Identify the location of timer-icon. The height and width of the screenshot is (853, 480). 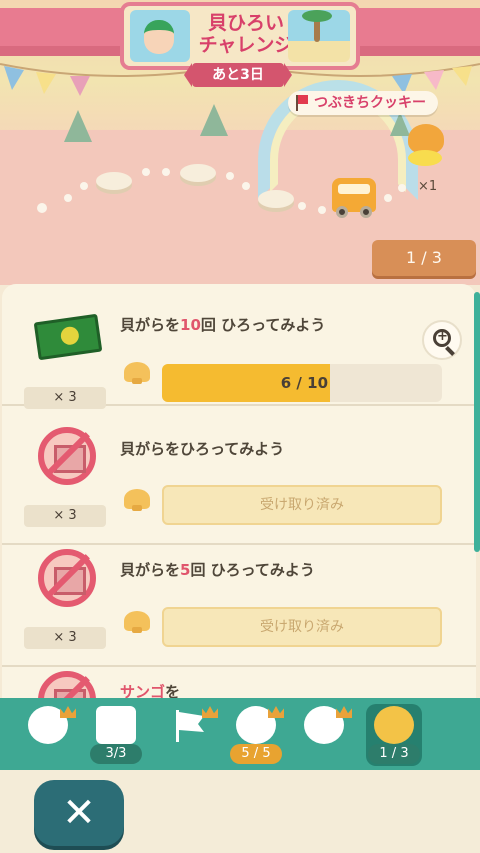
(394, 725).